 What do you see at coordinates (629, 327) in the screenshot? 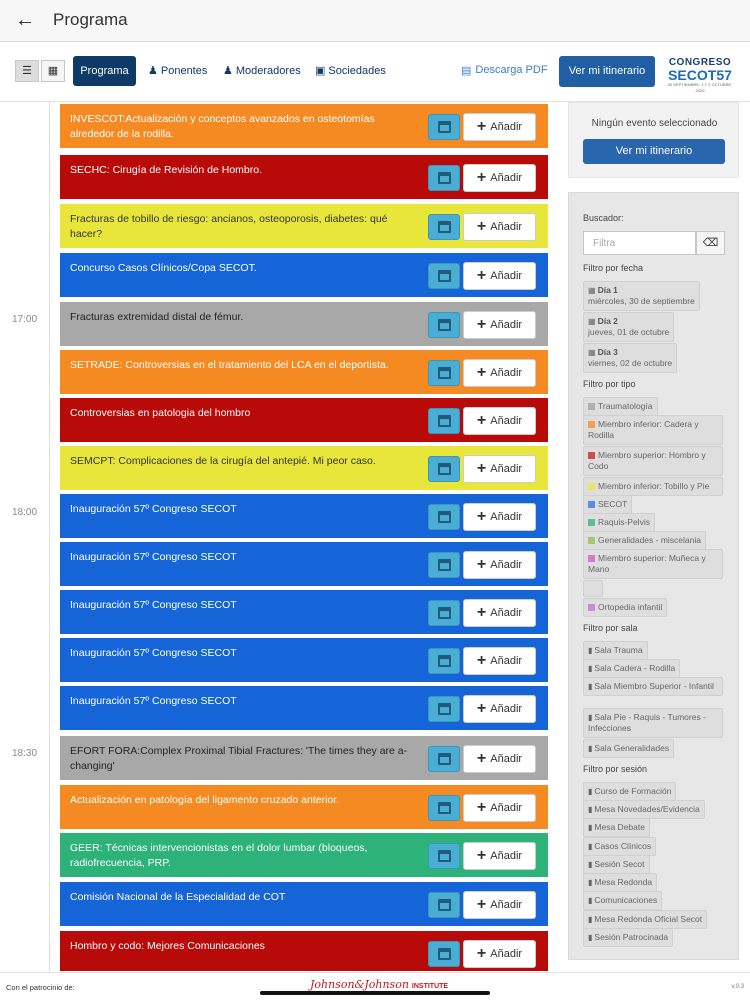
I see `date-filter-chip: ▦ Día 2 jueves, 01 de octubre` at bounding box center [629, 327].